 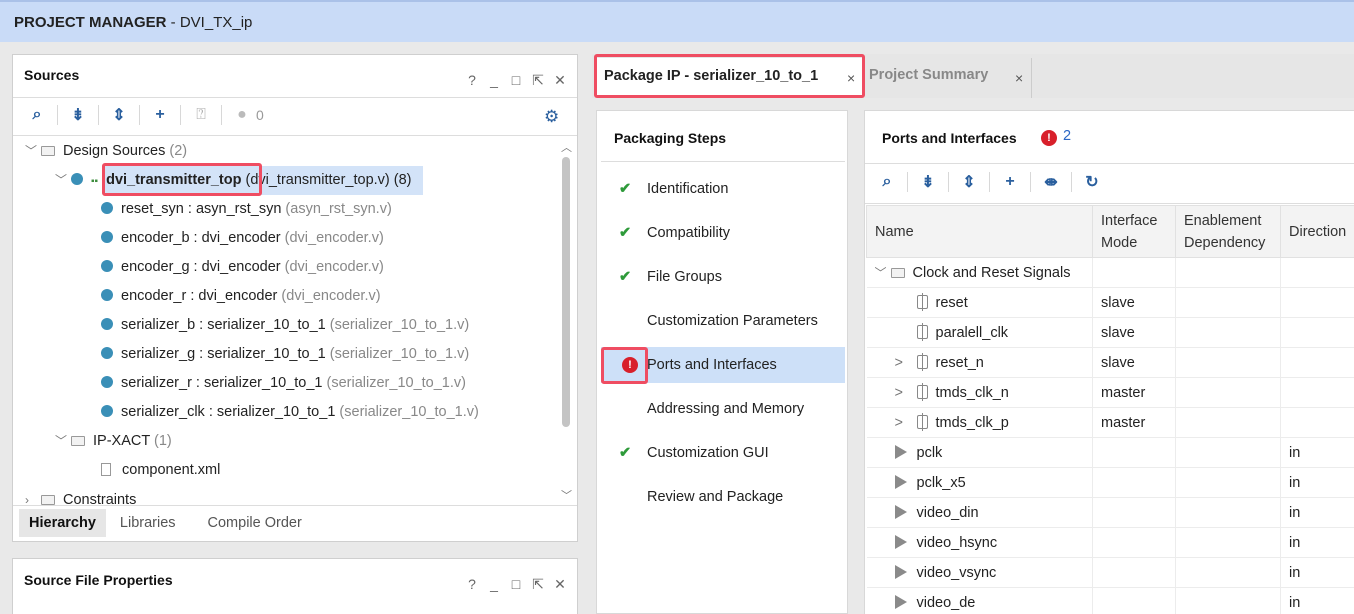 I want to click on module-dot-icon, so click(x=77, y=179).